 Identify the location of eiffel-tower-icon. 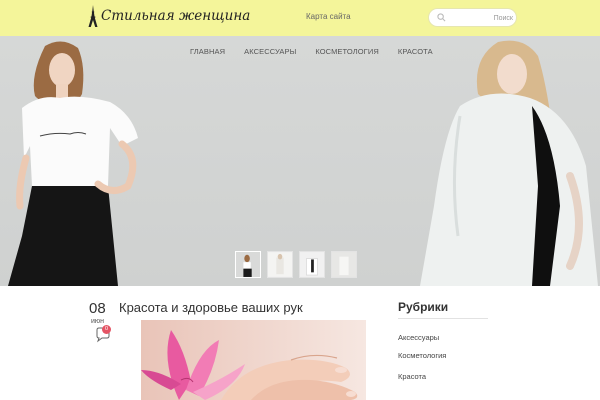
(93, 16).